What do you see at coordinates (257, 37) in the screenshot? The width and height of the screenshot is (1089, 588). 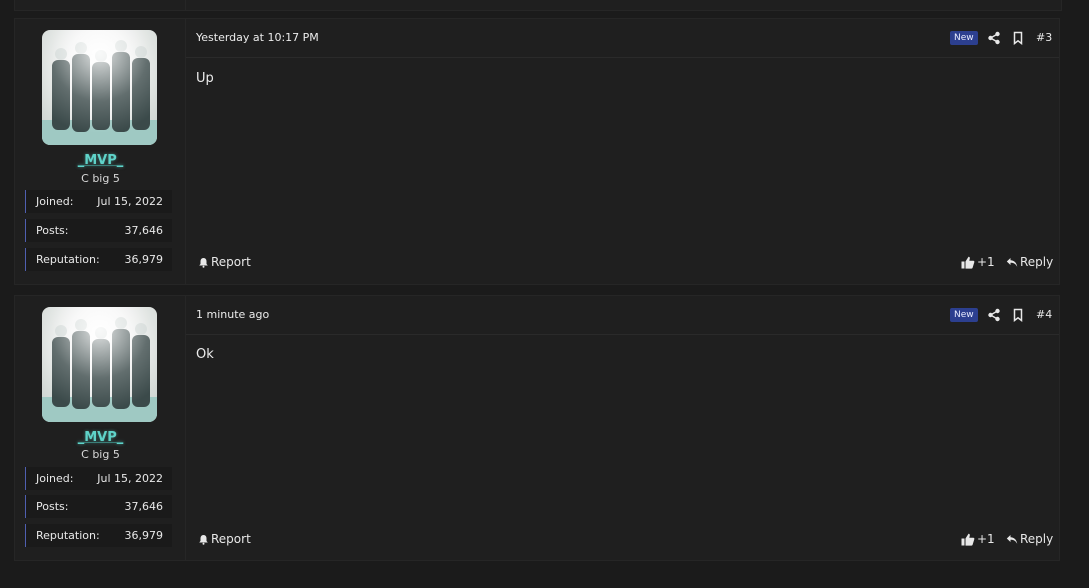 I see `post-date-link: Yesterday at 10:17 PM` at bounding box center [257, 37].